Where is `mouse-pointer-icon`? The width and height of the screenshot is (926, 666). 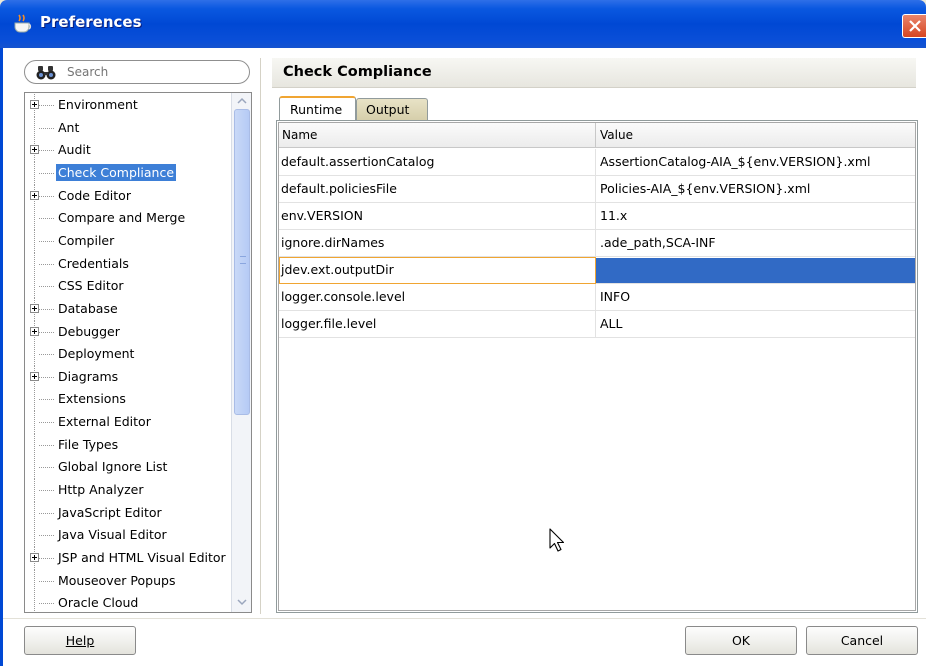 mouse-pointer-icon is located at coordinates (557, 540).